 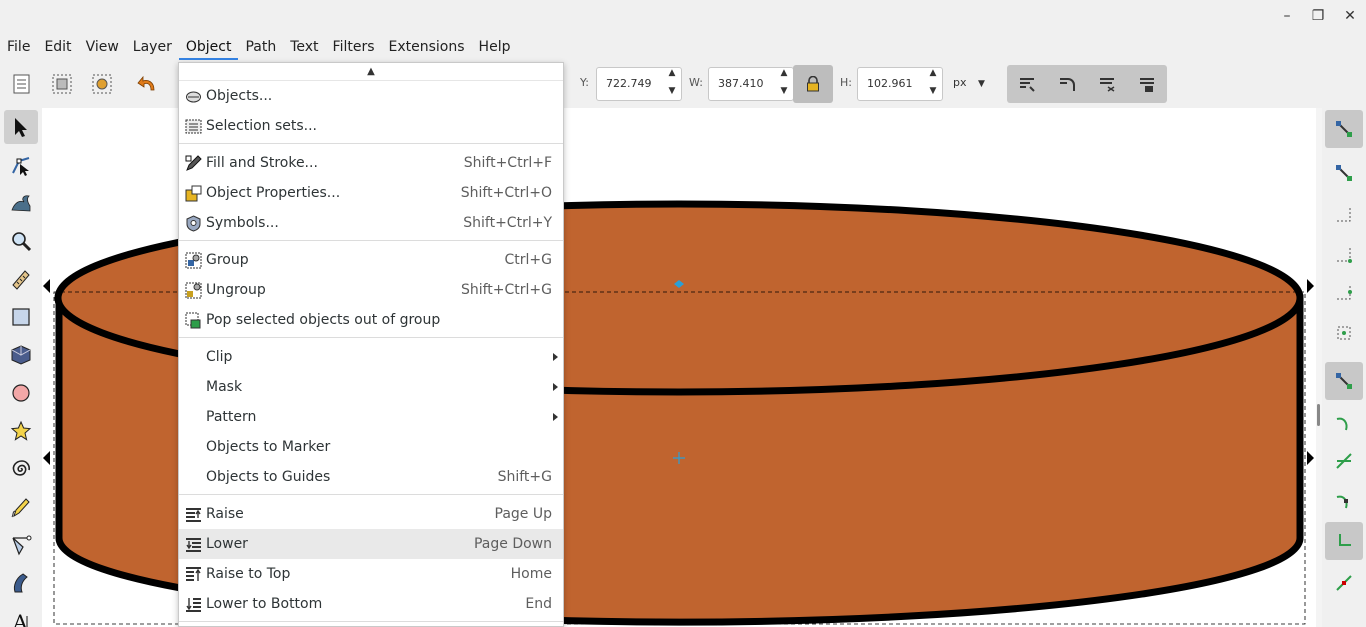 I want to click on pen-tool, so click(x=21, y=545).